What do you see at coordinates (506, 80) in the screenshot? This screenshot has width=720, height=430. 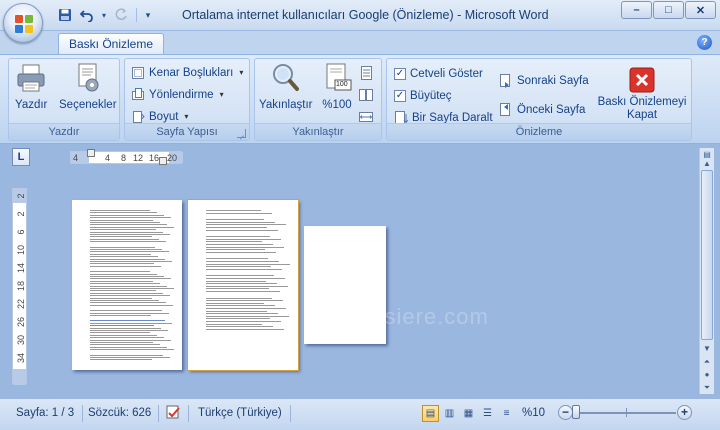 I see `next-page-icon` at bounding box center [506, 80].